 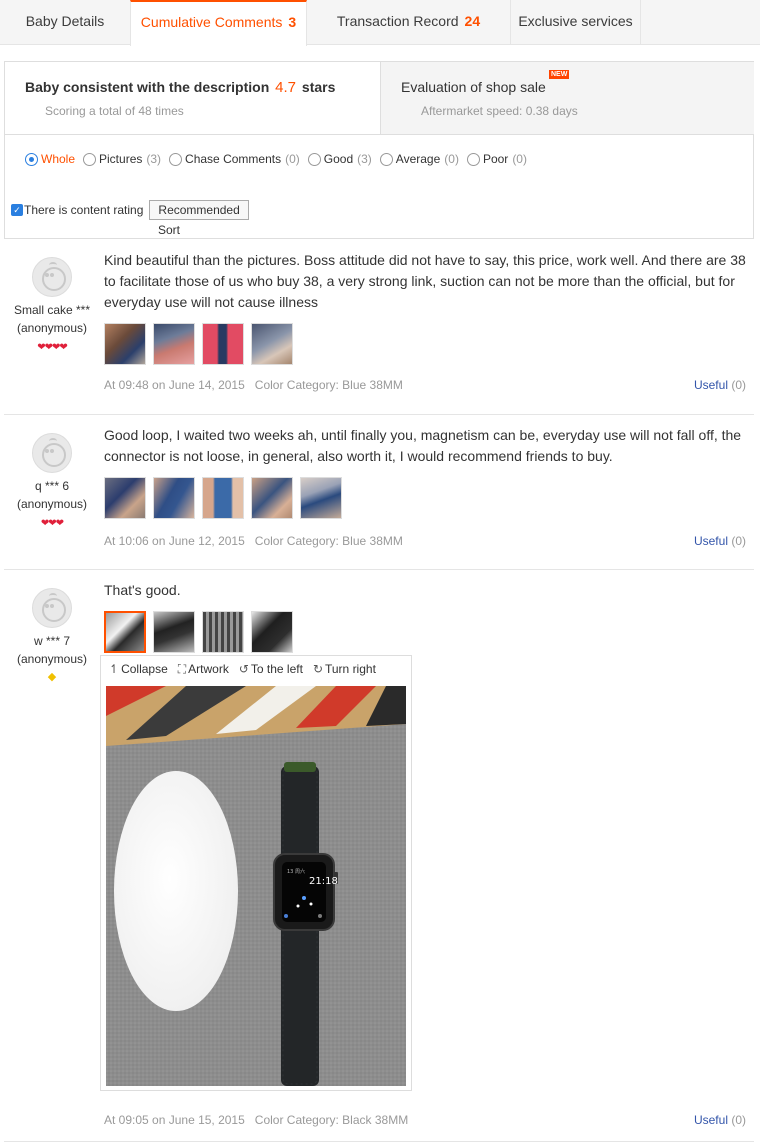 I want to click on tab-exclusive-services: Exclusive services, so click(x=576, y=22).